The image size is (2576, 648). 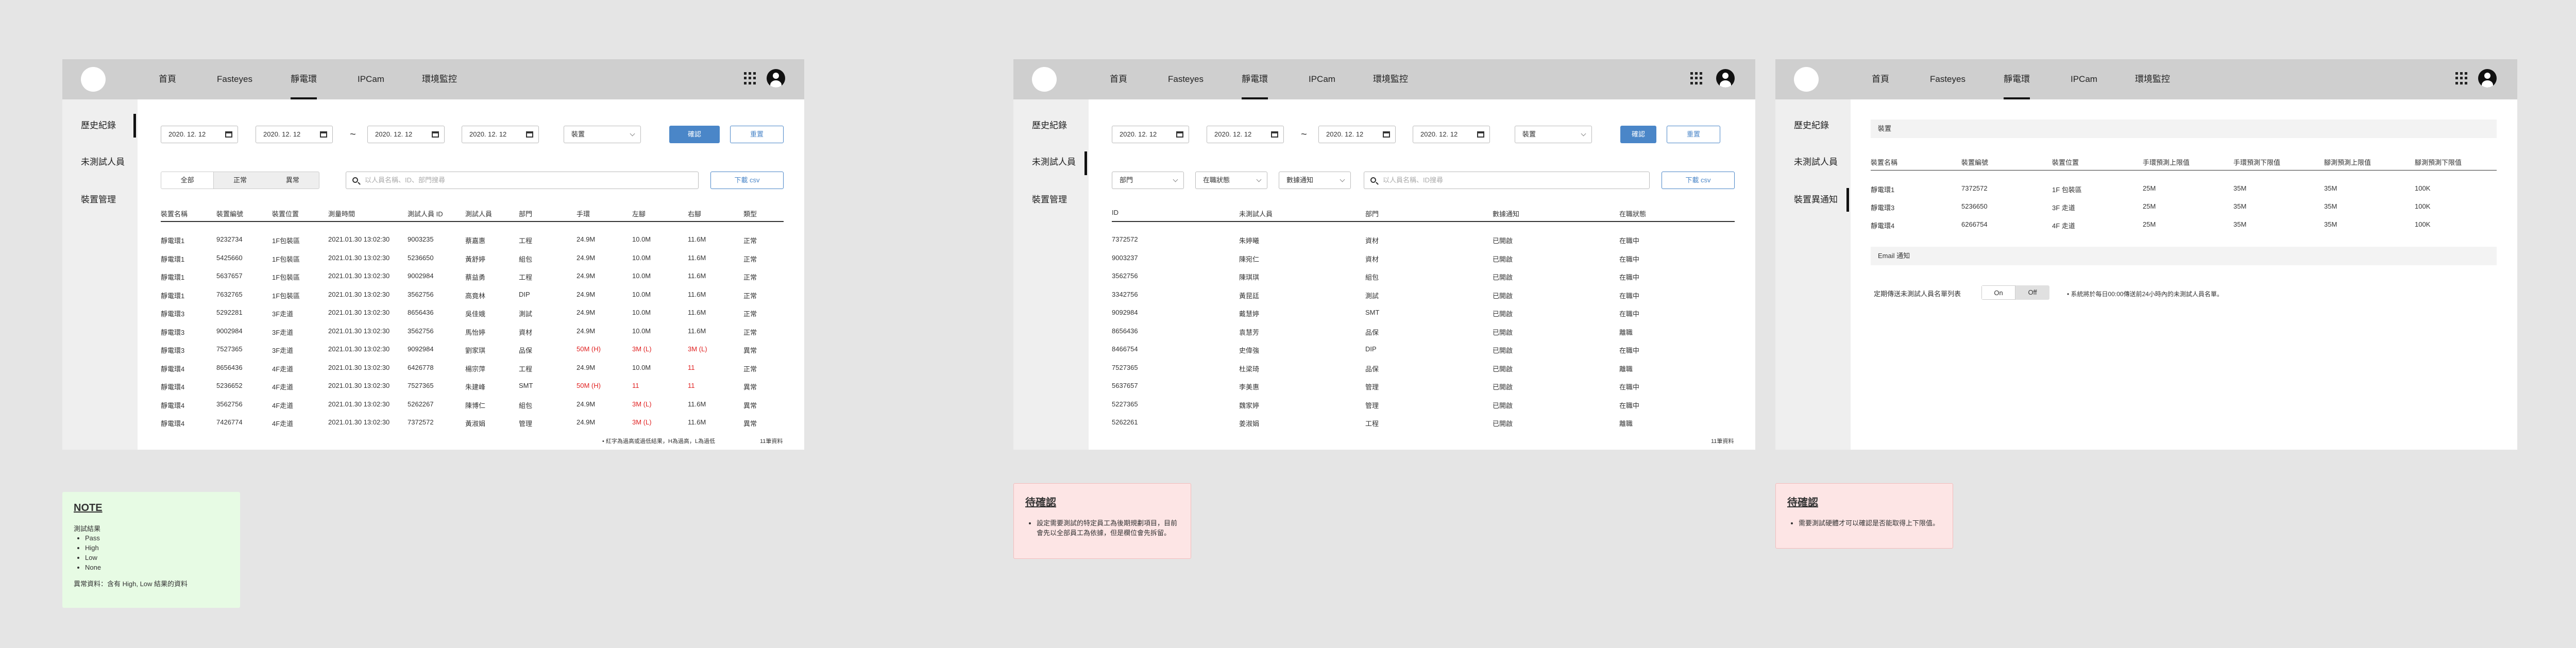 What do you see at coordinates (355, 180) in the screenshot?
I see `search-icon` at bounding box center [355, 180].